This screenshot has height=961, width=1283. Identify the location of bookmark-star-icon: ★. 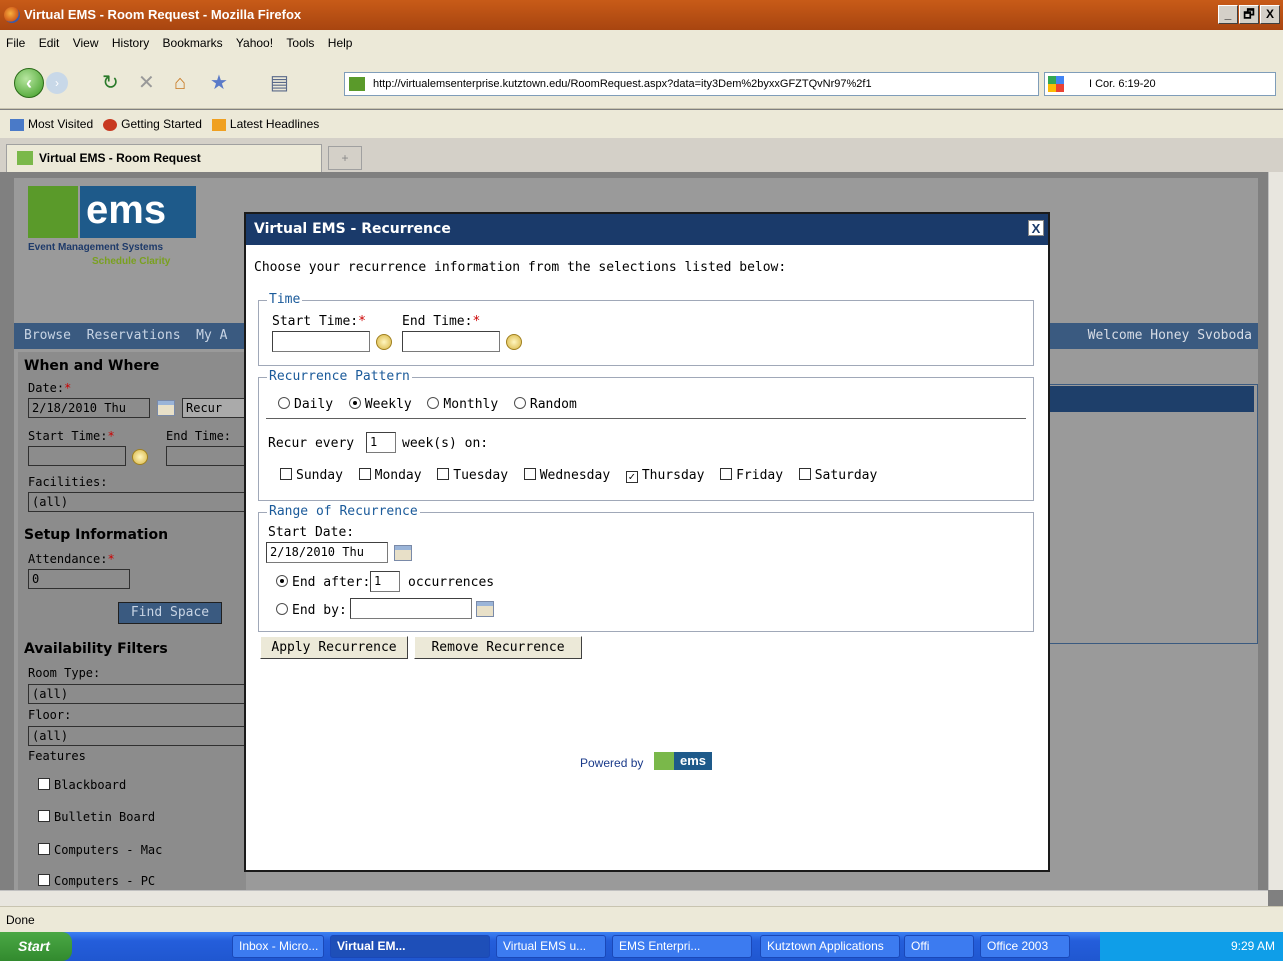
(219, 83).